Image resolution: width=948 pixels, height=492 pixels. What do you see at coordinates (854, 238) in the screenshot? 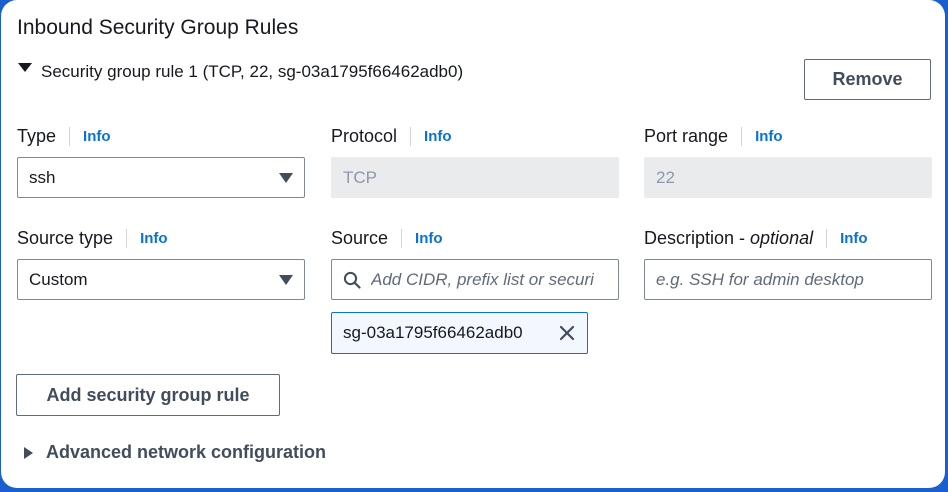
I see `description-info-link: Info` at bounding box center [854, 238].